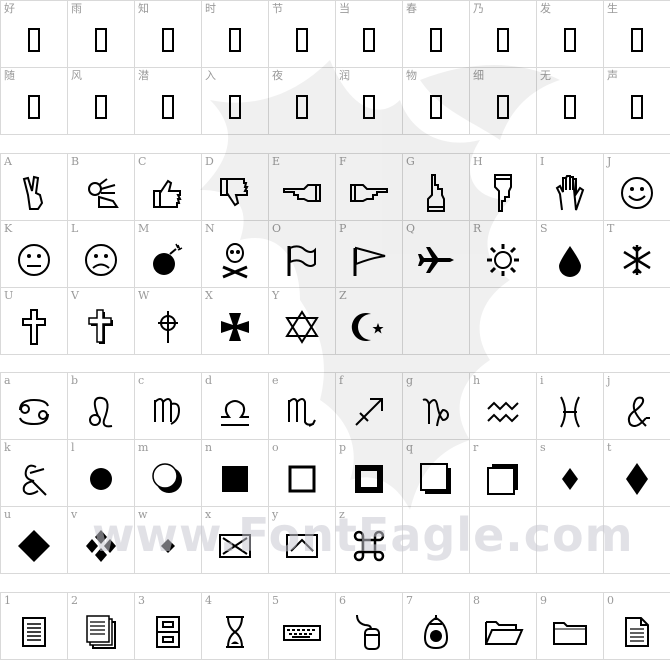  Describe the element at coordinates (235, 546) in the screenshot. I see `boxed-x-icon` at that location.